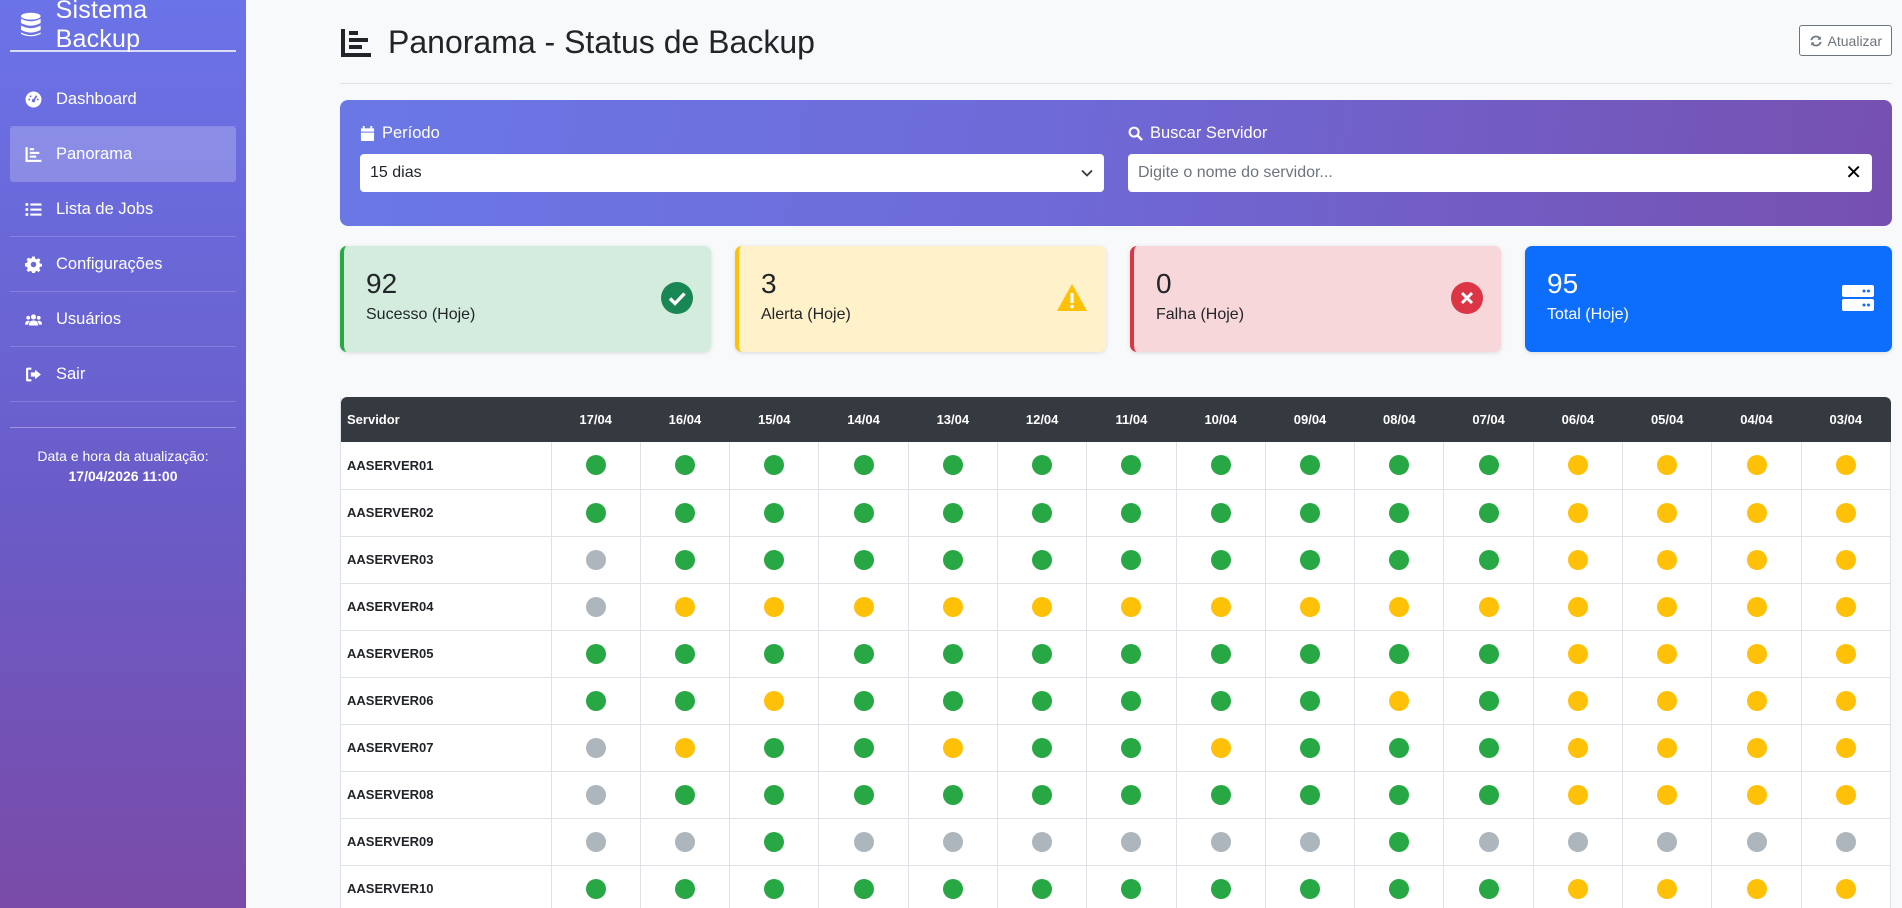 The image size is (1902, 908). Describe the element at coordinates (123, 154) in the screenshot. I see `sidebar-item-panorama: Panorama` at that location.